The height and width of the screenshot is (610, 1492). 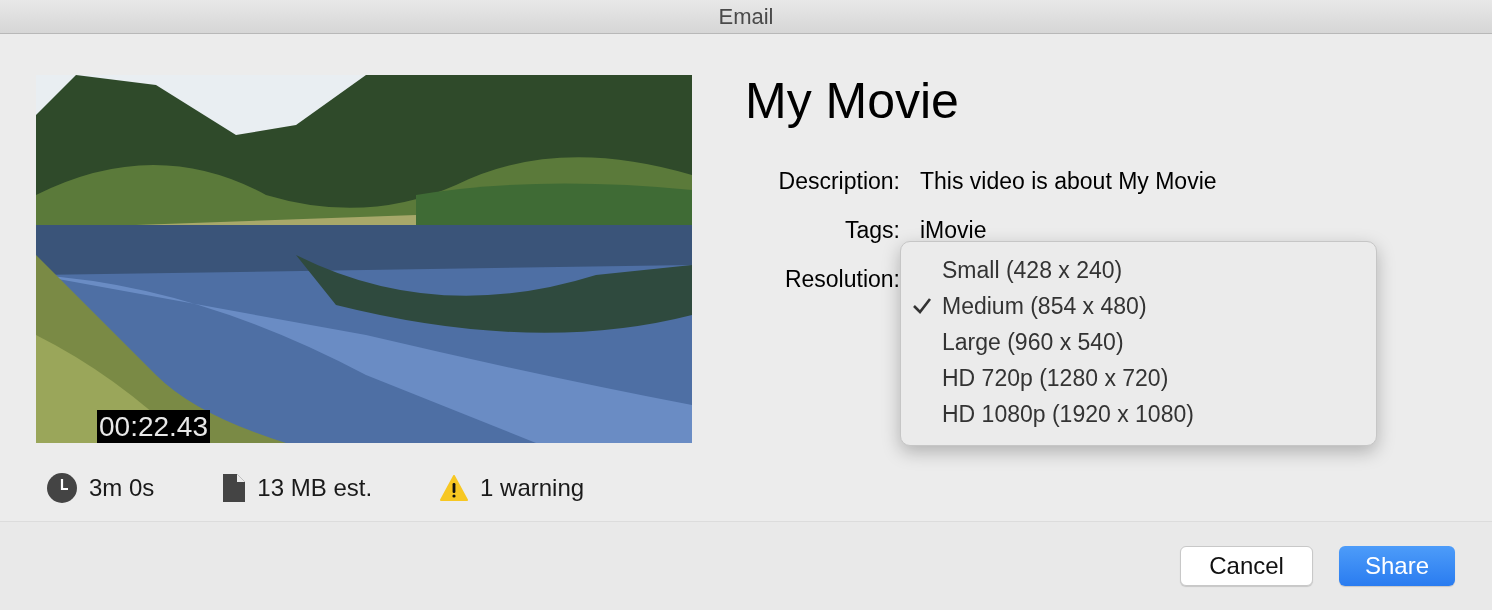 What do you see at coordinates (1246, 566) in the screenshot?
I see `cancel-button: Cancel` at bounding box center [1246, 566].